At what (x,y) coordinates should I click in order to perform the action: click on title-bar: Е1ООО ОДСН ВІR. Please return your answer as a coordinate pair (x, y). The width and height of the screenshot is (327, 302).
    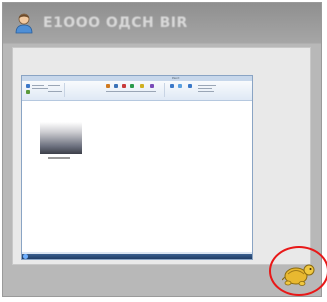
    Looking at the image, I should click on (162, 22).